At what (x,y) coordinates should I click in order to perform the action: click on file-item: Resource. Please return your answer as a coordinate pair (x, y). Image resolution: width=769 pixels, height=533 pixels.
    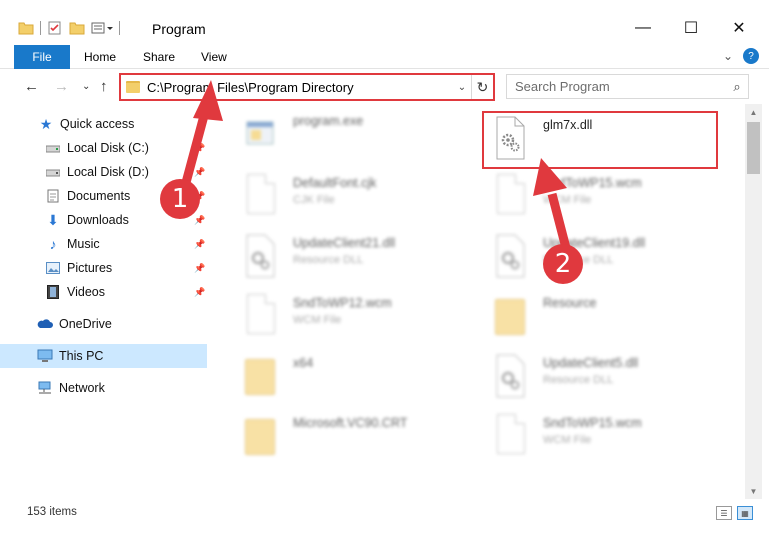
    Looking at the image, I should click on (597, 316).